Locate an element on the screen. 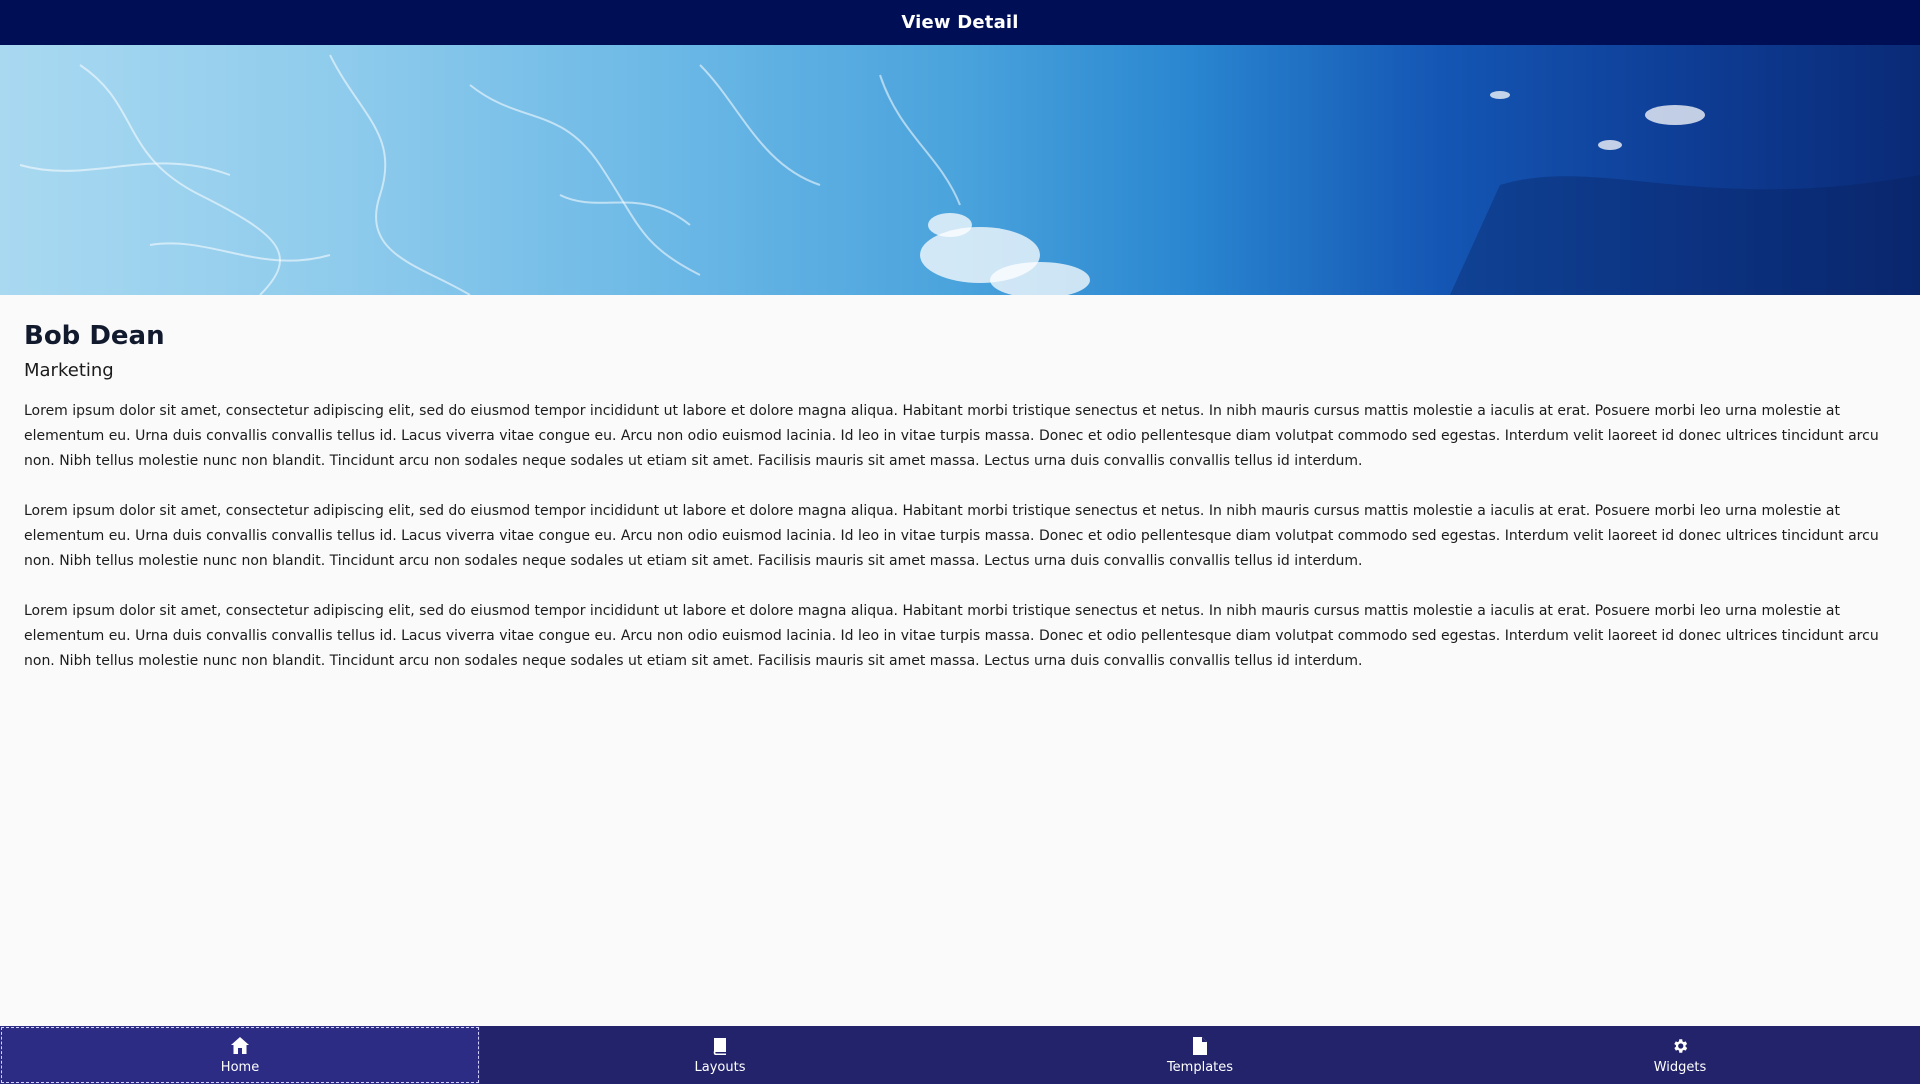 Image resolution: width=1920 pixels, height=1084 pixels. nav-item-widgets: Widgets is located at coordinates (1680, 1055).